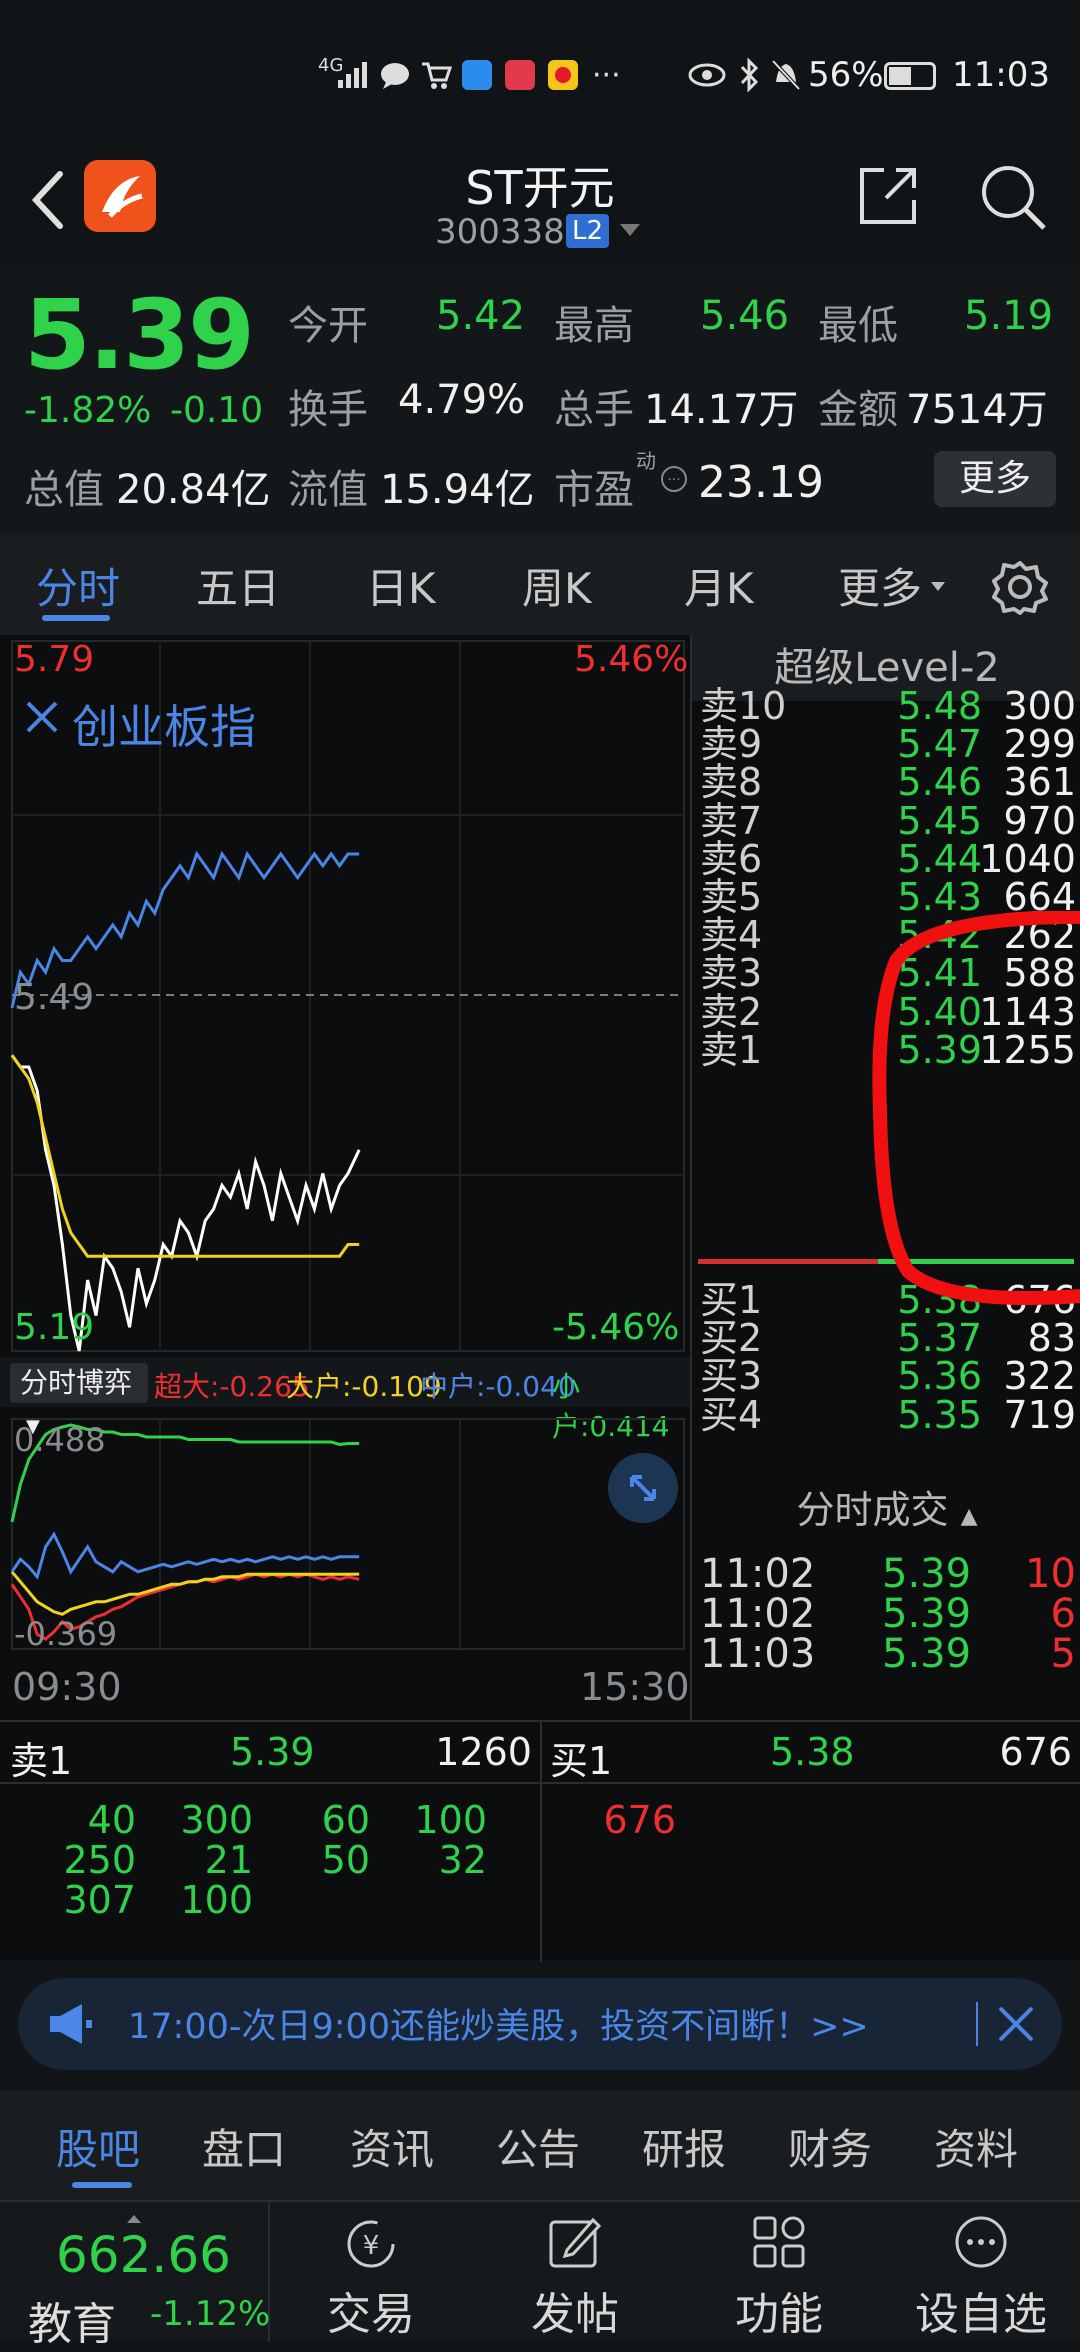 The image size is (1080, 2352). I want to click on stock-code: 300338, so click(500, 232).